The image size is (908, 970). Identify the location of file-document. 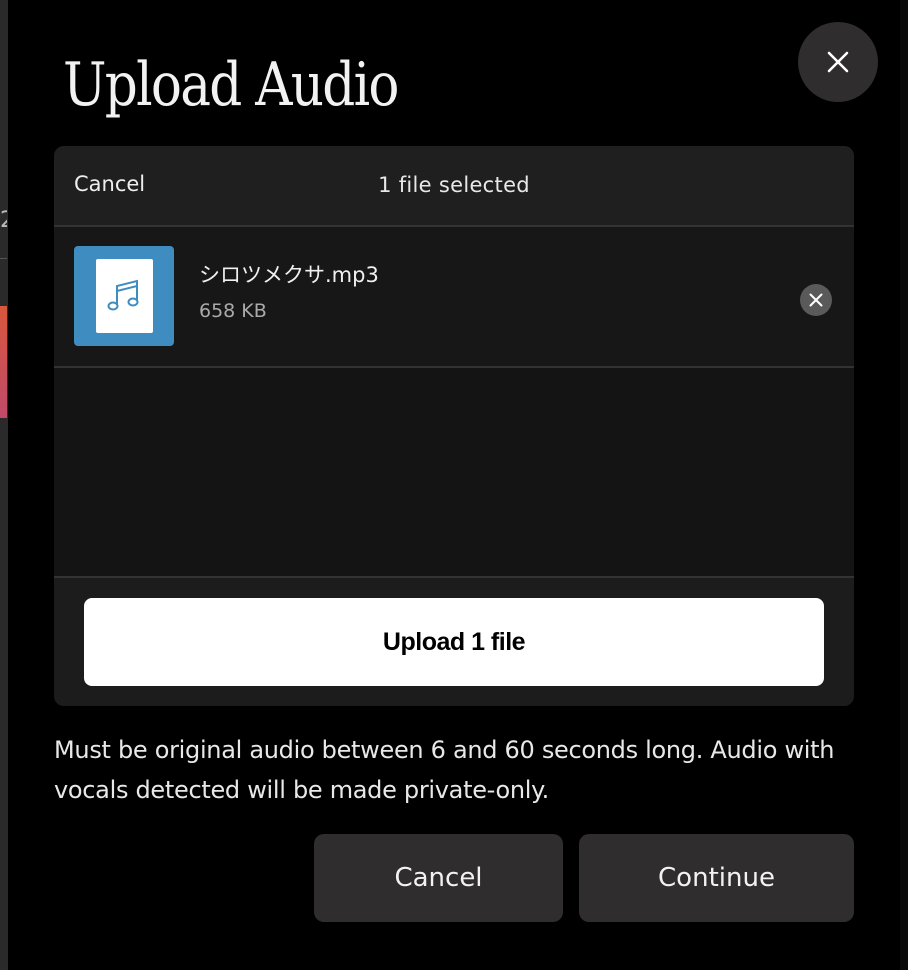
(124, 296).